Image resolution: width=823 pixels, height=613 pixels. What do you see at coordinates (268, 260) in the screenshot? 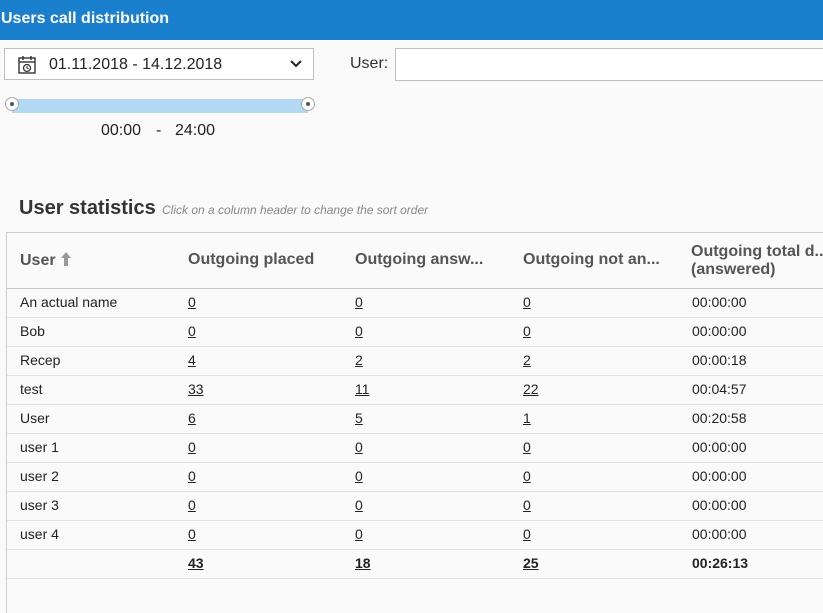
I see `column-header-outgoing-placed: Outgoing placed` at bounding box center [268, 260].